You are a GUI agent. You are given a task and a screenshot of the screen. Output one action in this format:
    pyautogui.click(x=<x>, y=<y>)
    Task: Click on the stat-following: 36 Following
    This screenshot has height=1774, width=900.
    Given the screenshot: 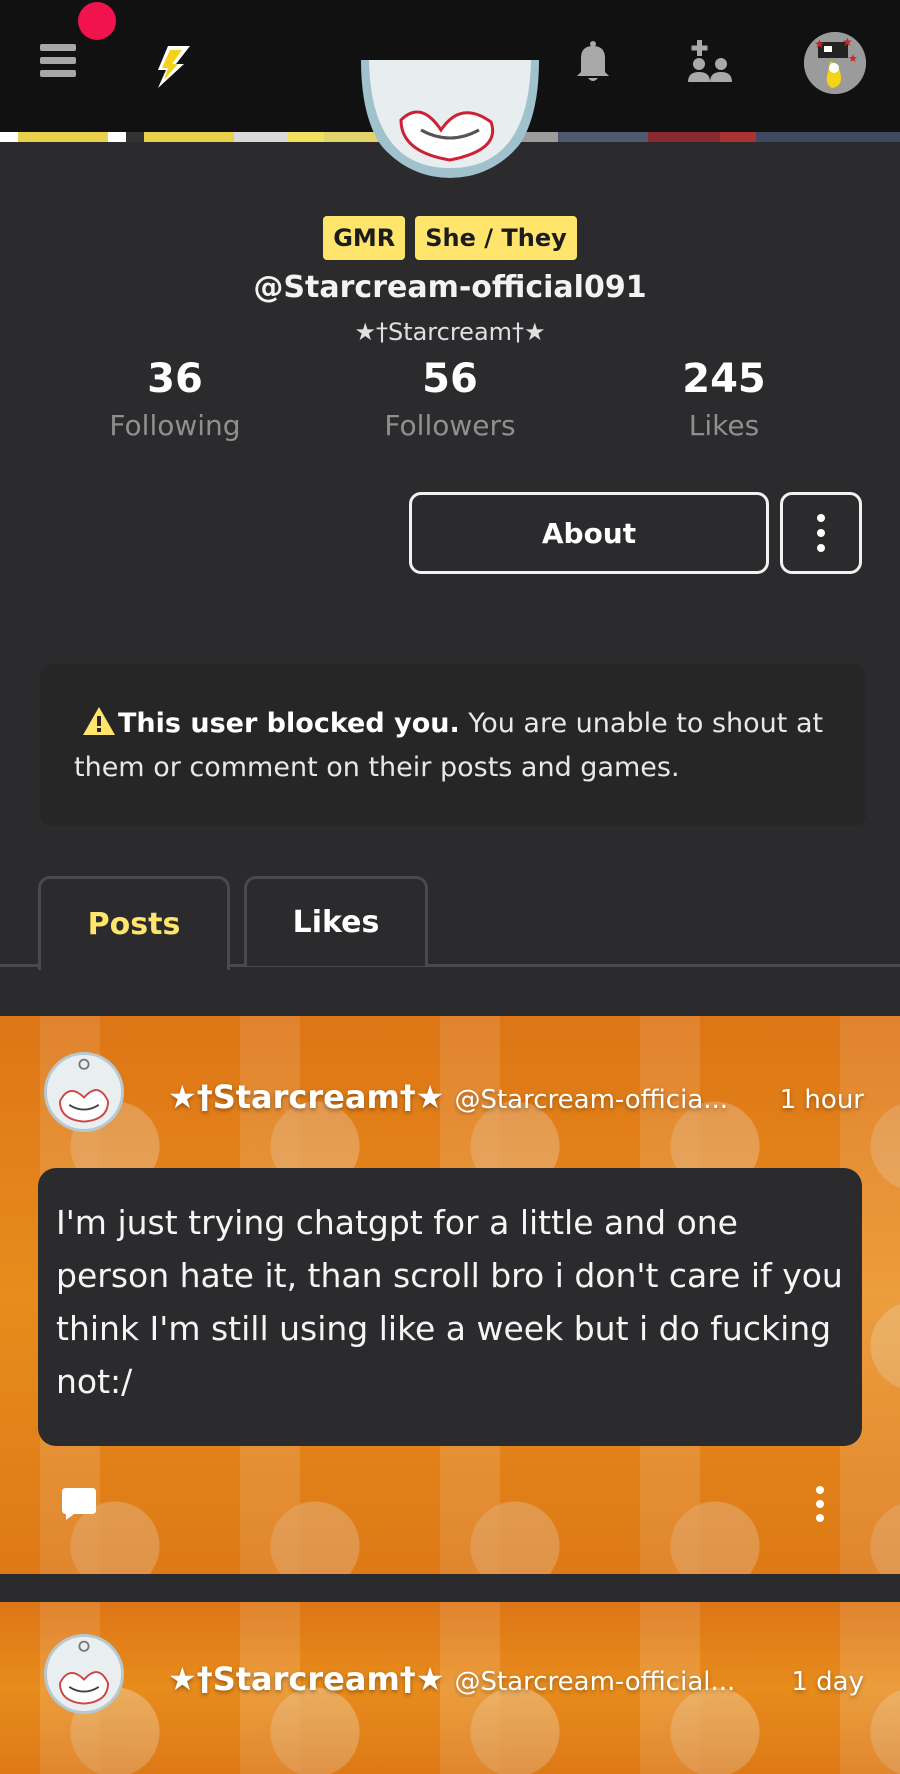 What is the action you would take?
    pyautogui.click(x=175, y=400)
    